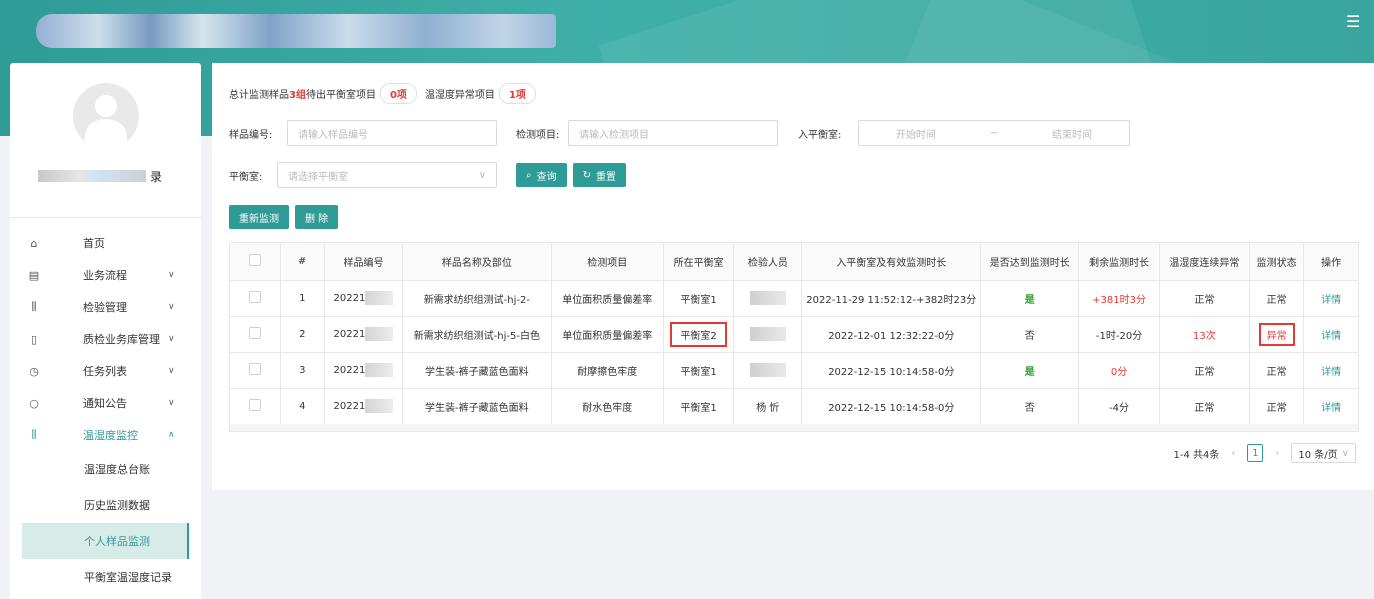 The width and height of the screenshot is (1374, 599). Describe the element at coordinates (398, 93) in the screenshot. I see `pending-badge: 0项` at that location.